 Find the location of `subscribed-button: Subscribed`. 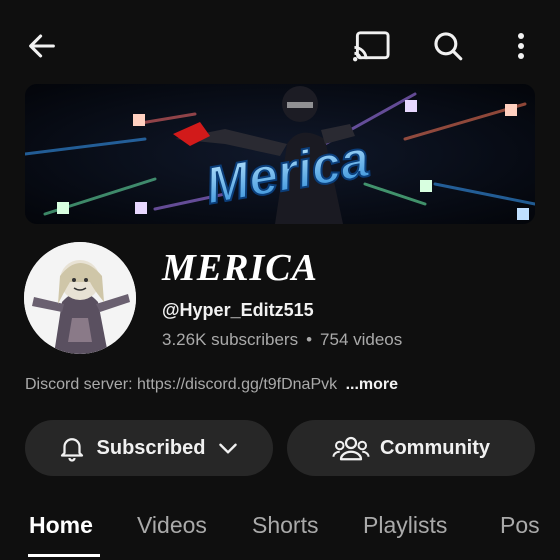

subscribed-button: Subscribed is located at coordinates (149, 448).